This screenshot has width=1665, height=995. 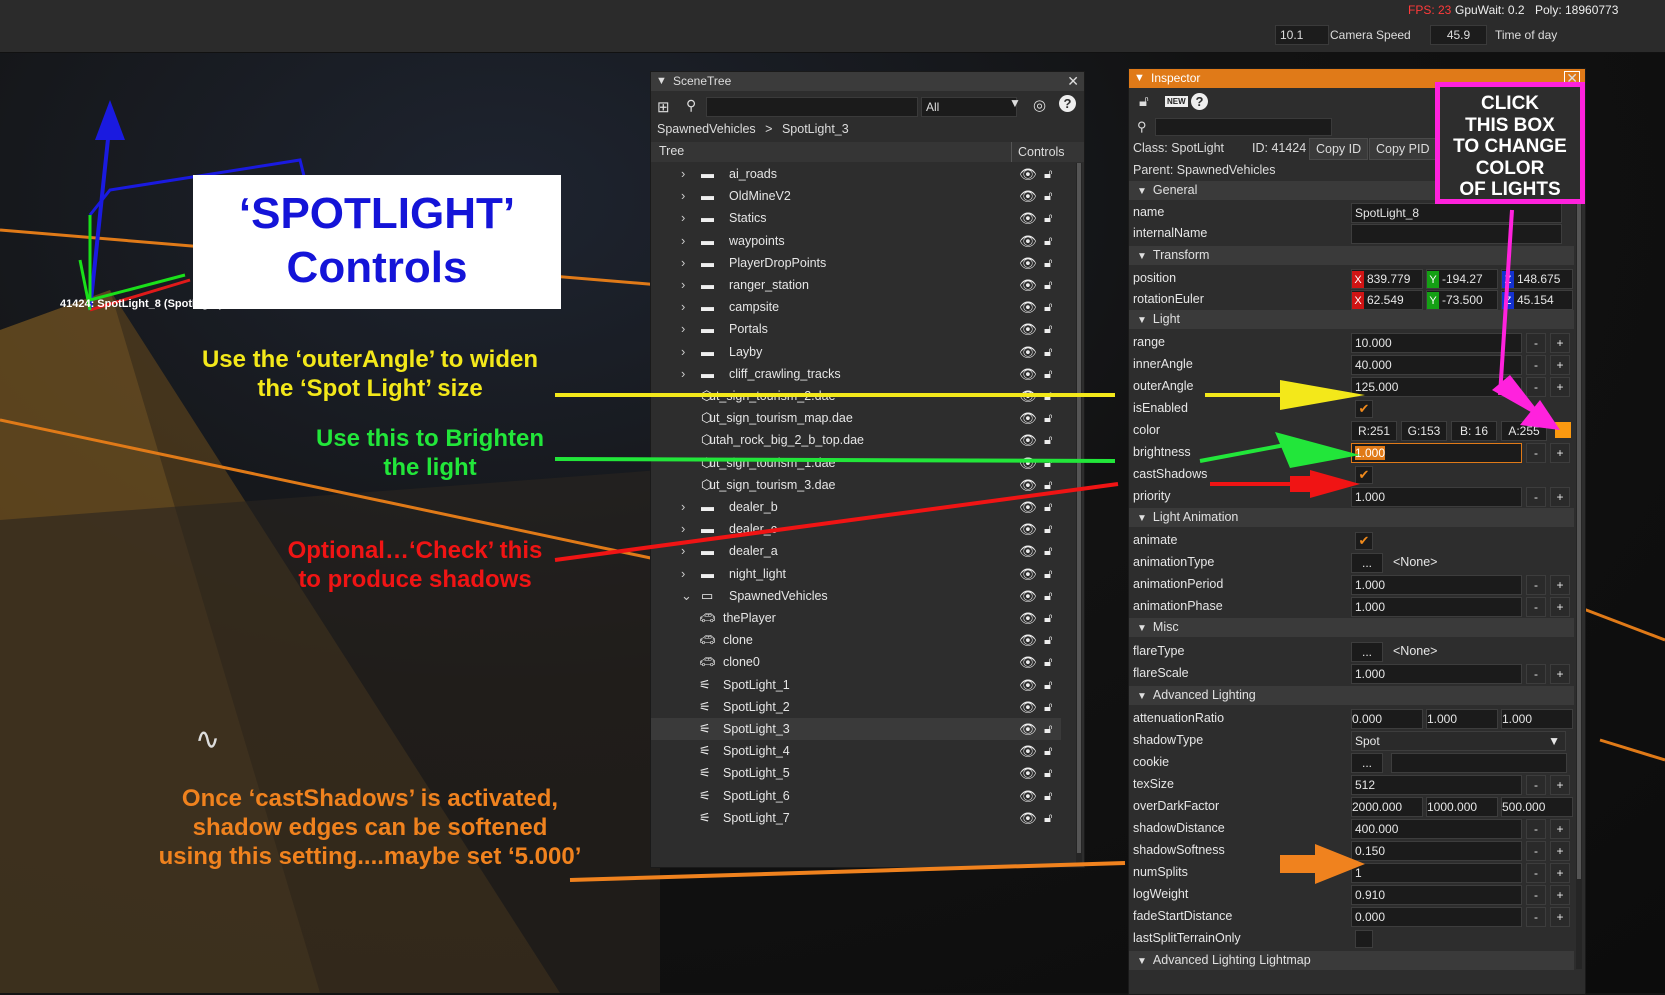 I want to click on tree-row: › ▬ cliff_crawling_tracks 👁︎ 🔓︎, so click(x=856, y=374).